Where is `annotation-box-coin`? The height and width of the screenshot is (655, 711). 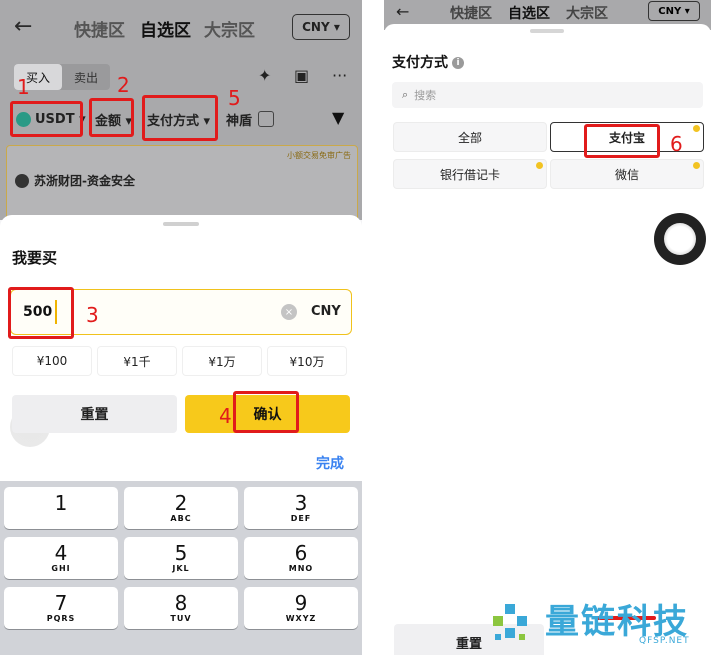
annotation-box-coin is located at coordinates (46, 119).